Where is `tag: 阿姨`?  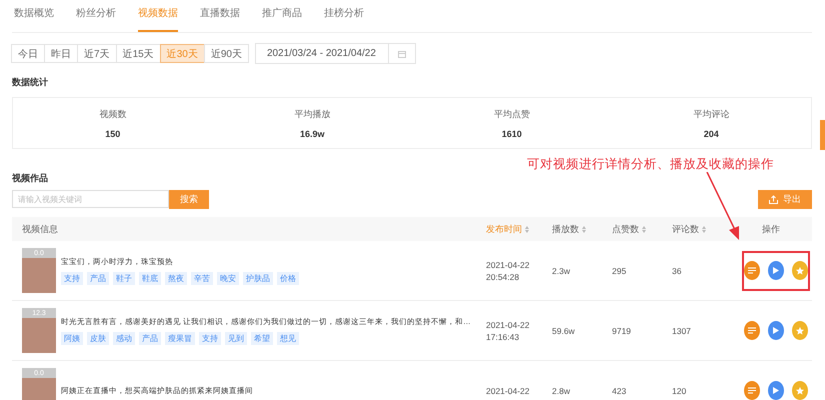 tag: 阿姨 is located at coordinates (72, 338).